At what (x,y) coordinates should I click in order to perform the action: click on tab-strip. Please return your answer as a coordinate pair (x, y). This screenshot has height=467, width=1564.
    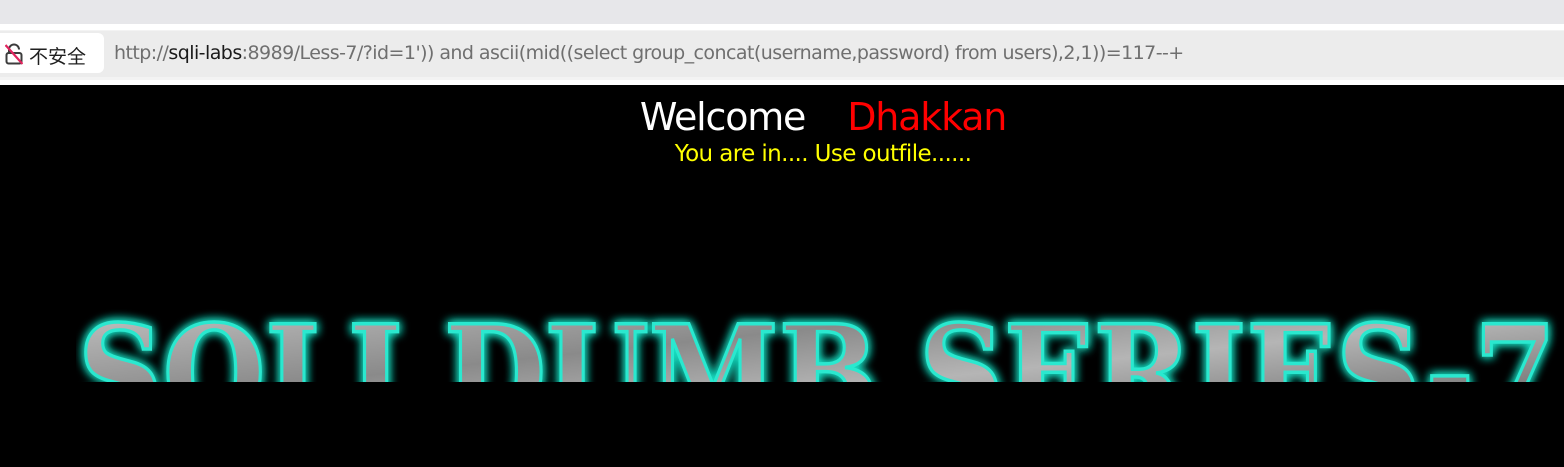
    Looking at the image, I should click on (782, 12).